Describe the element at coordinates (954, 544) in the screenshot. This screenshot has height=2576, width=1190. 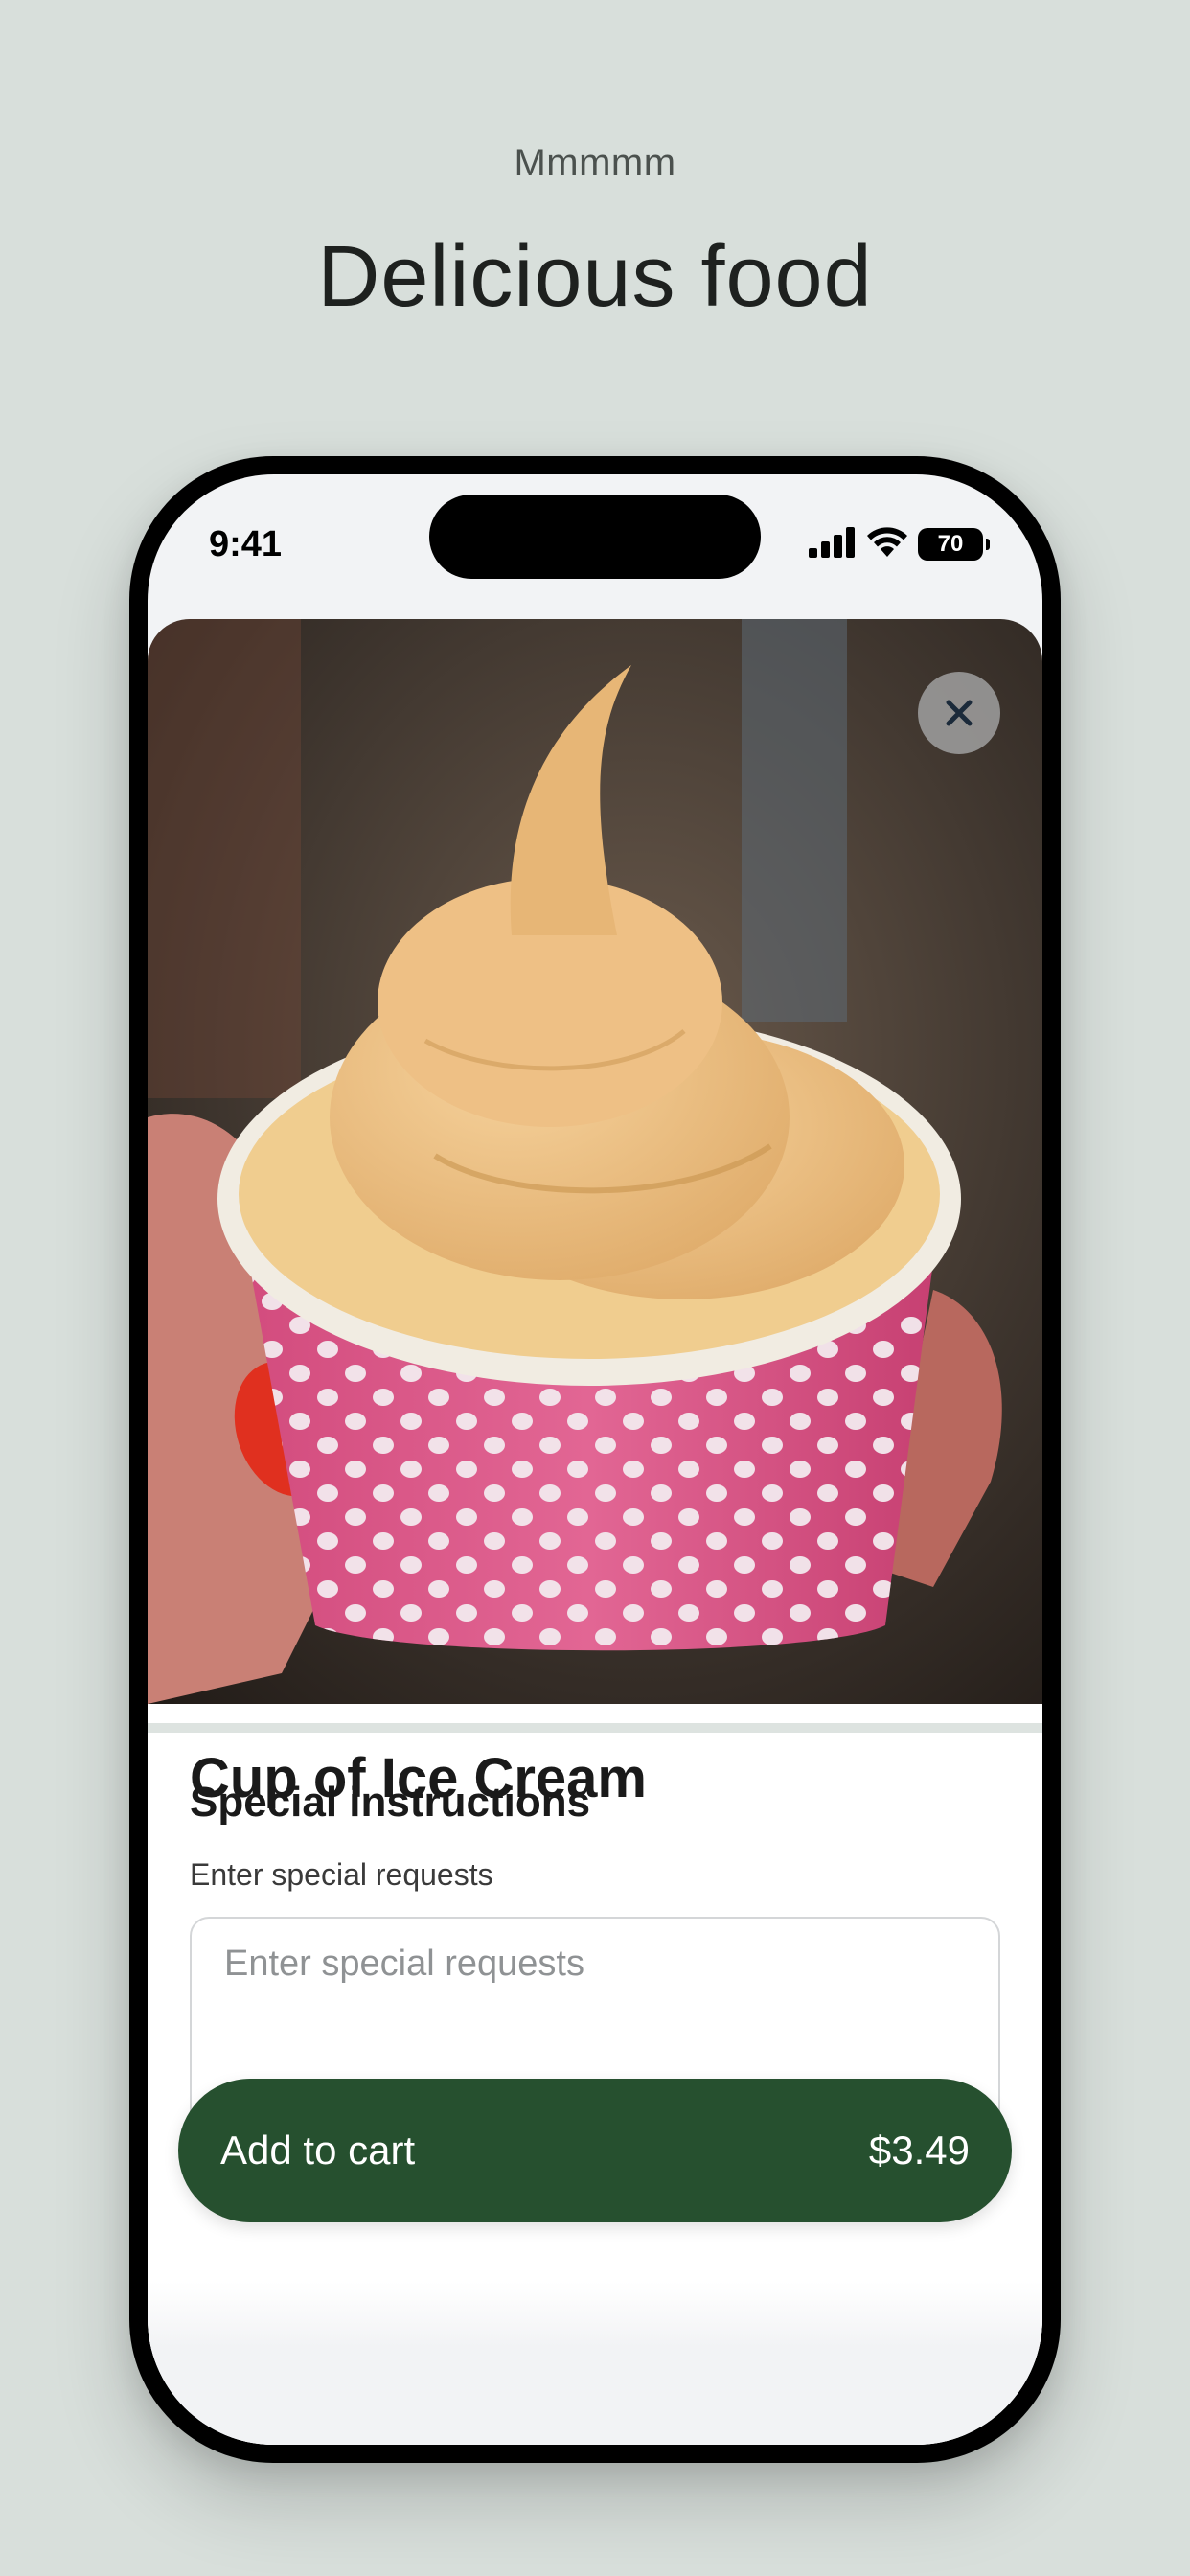
I see `battery-icon: 70` at that location.